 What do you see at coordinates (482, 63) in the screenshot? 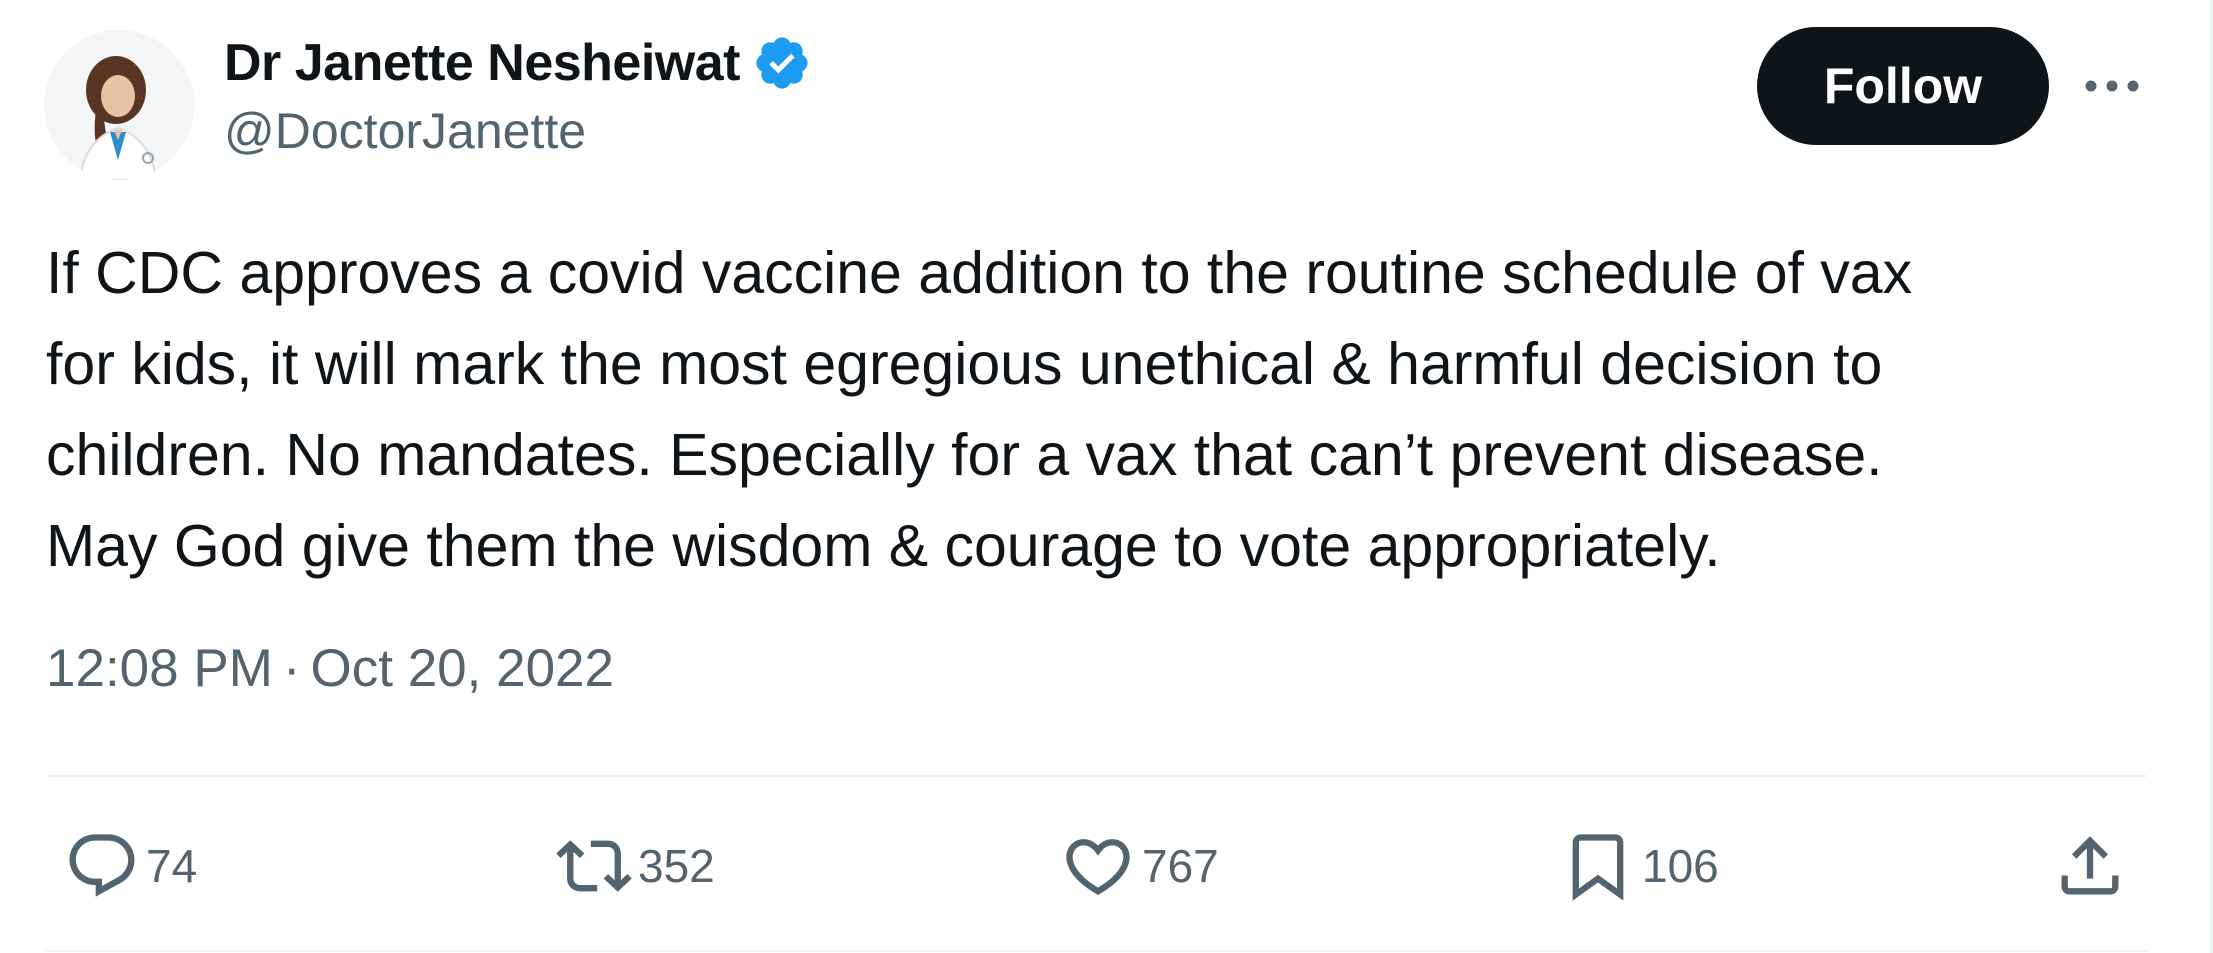
I see `display-name: Dr Janette Nesheiwat` at bounding box center [482, 63].